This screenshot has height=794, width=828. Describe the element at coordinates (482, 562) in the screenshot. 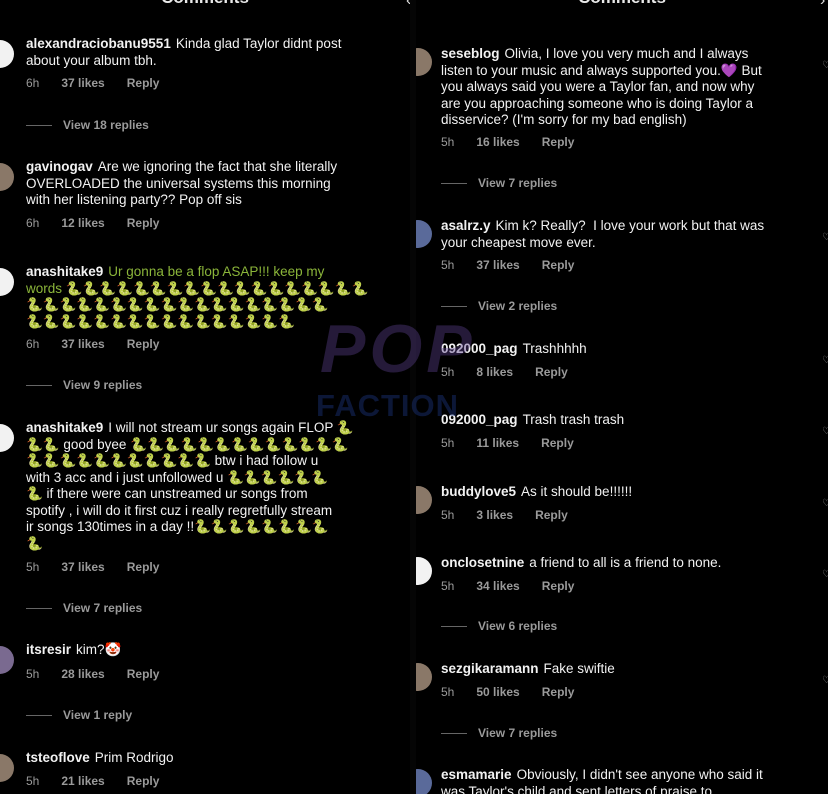

I see `comment-username: onclosetnine` at that location.